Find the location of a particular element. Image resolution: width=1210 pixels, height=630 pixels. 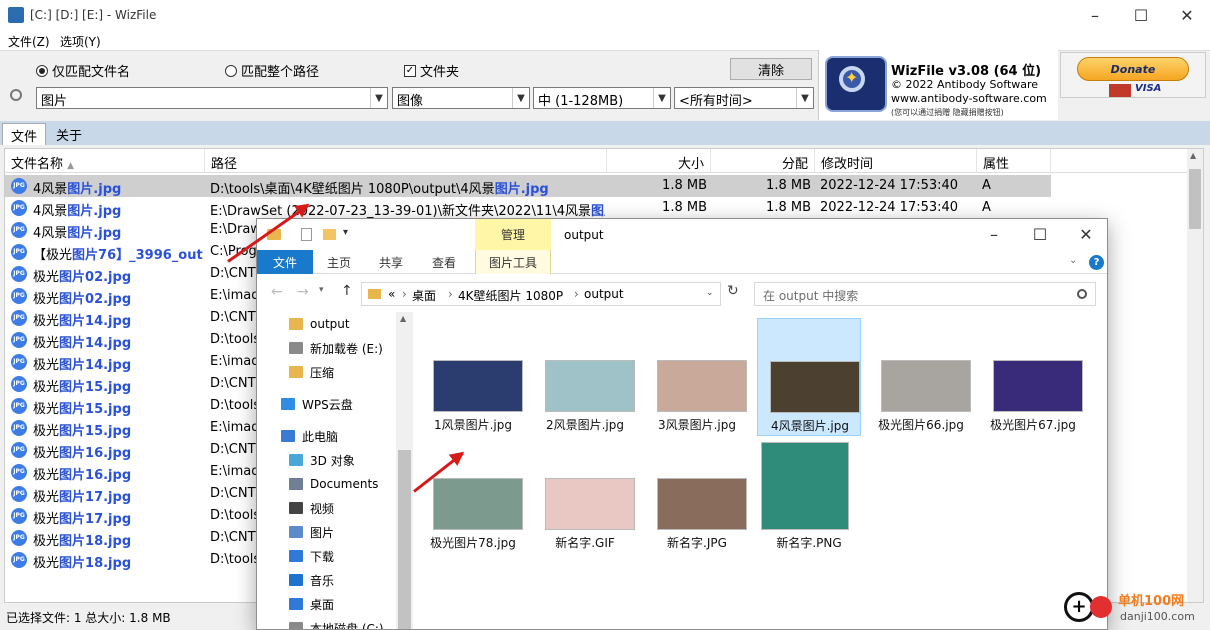

refresh-icon: ↻ is located at coordinates (733, 291).